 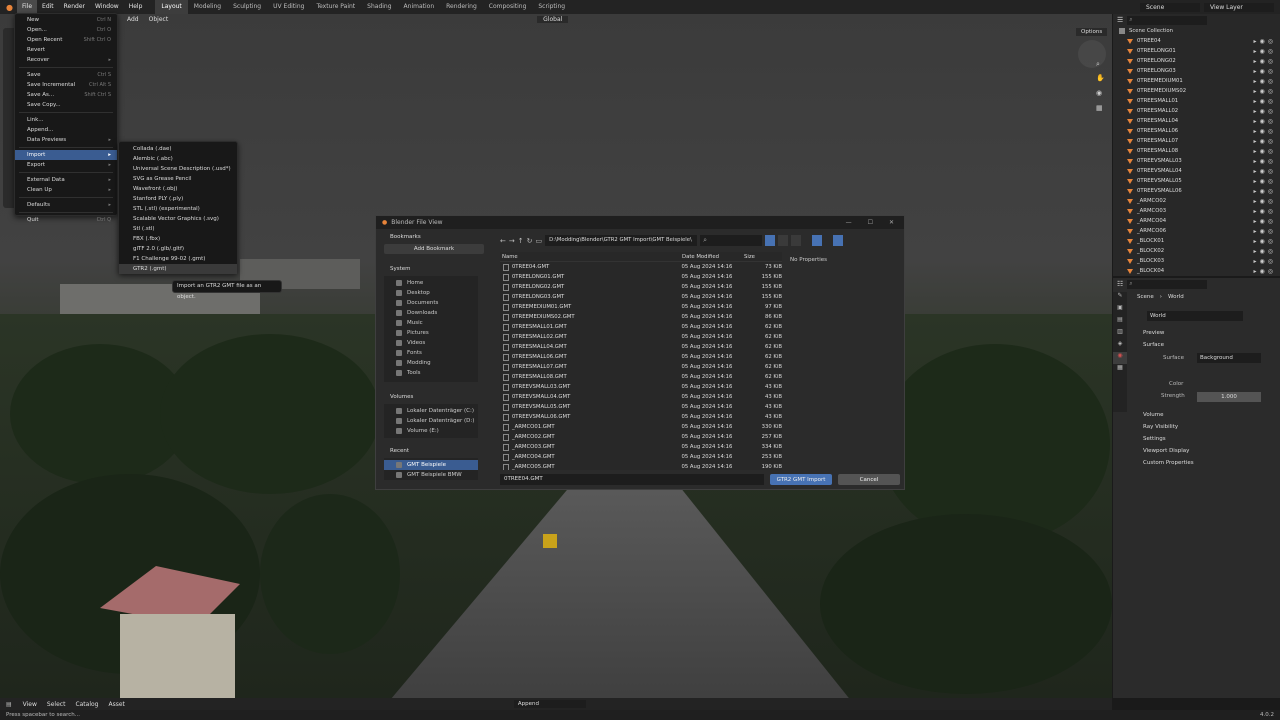 I want to click on column-date-header: Date Modified, so click(x=713, y=257).